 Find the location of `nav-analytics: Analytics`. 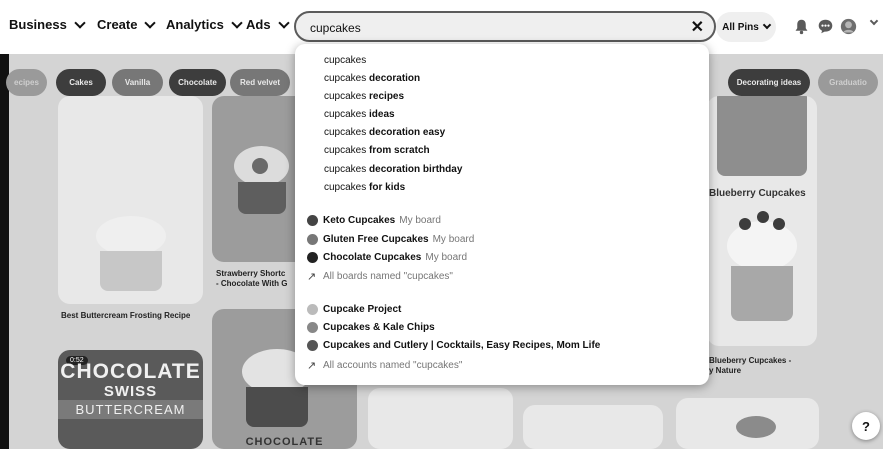

nav-analytics: Analytics is located at coordinates (204, 24).